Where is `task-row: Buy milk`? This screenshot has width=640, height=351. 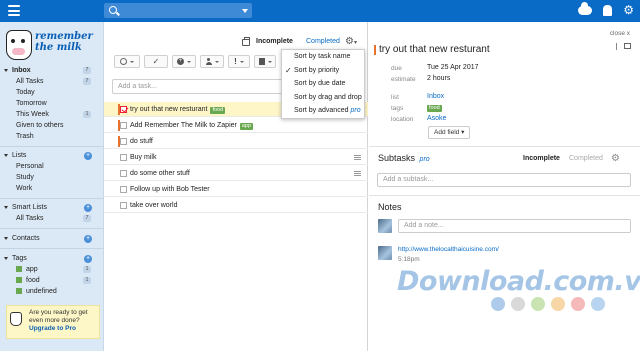 task-row: Buy milk is located at coordinates (236, 157).